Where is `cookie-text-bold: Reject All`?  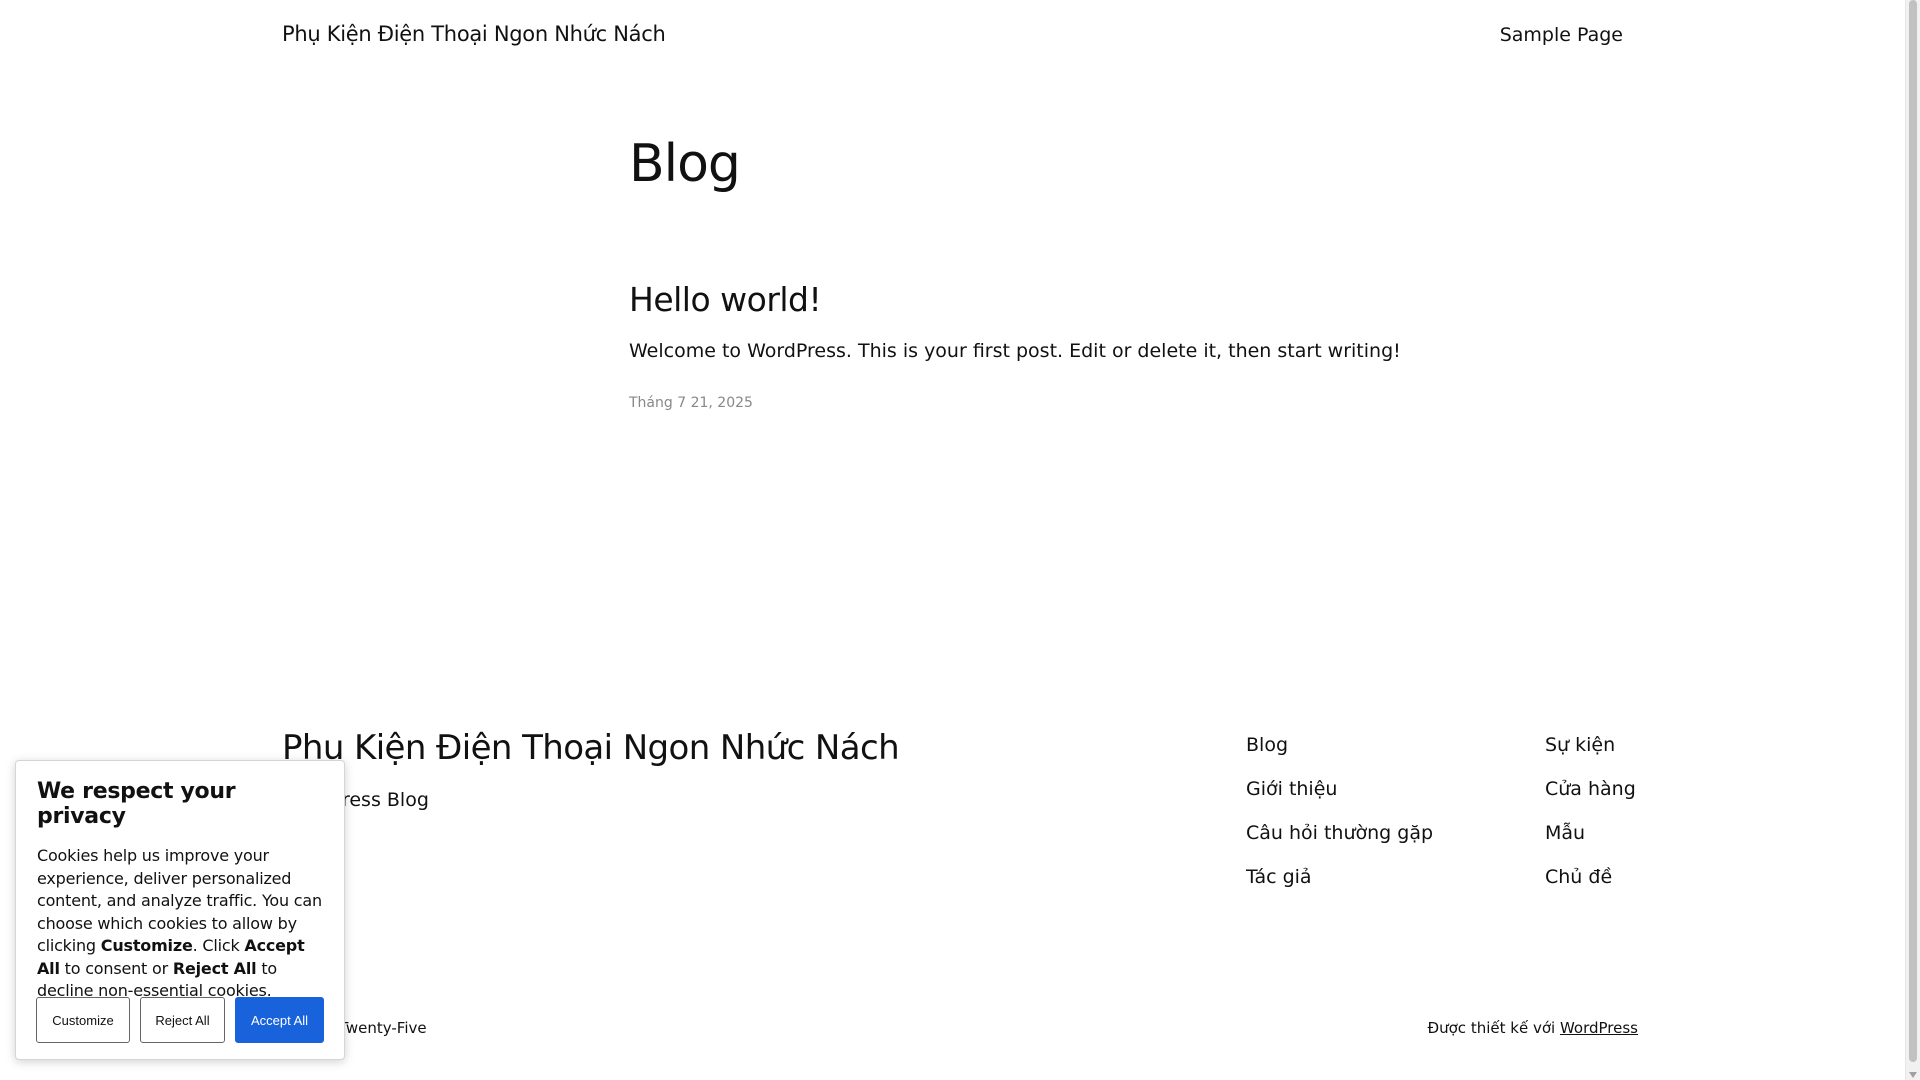
cookie-text-bold: Reject All is located at coordinates (214, 968).